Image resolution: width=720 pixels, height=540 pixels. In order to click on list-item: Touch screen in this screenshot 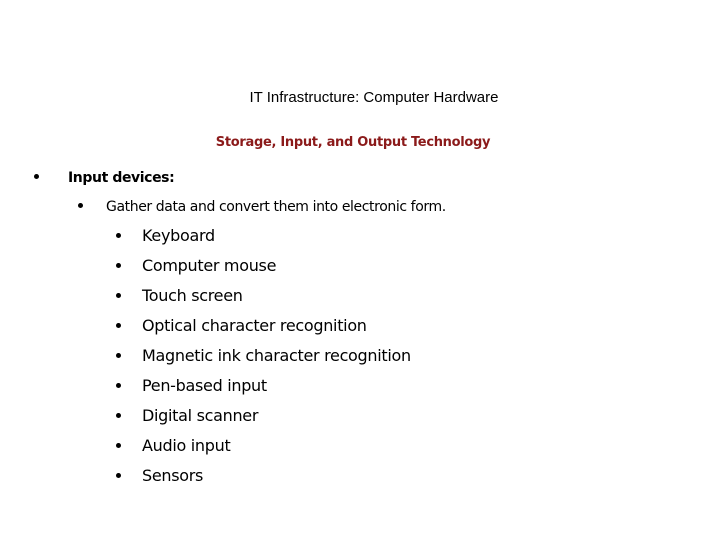, I will do `click(263, 300)`.